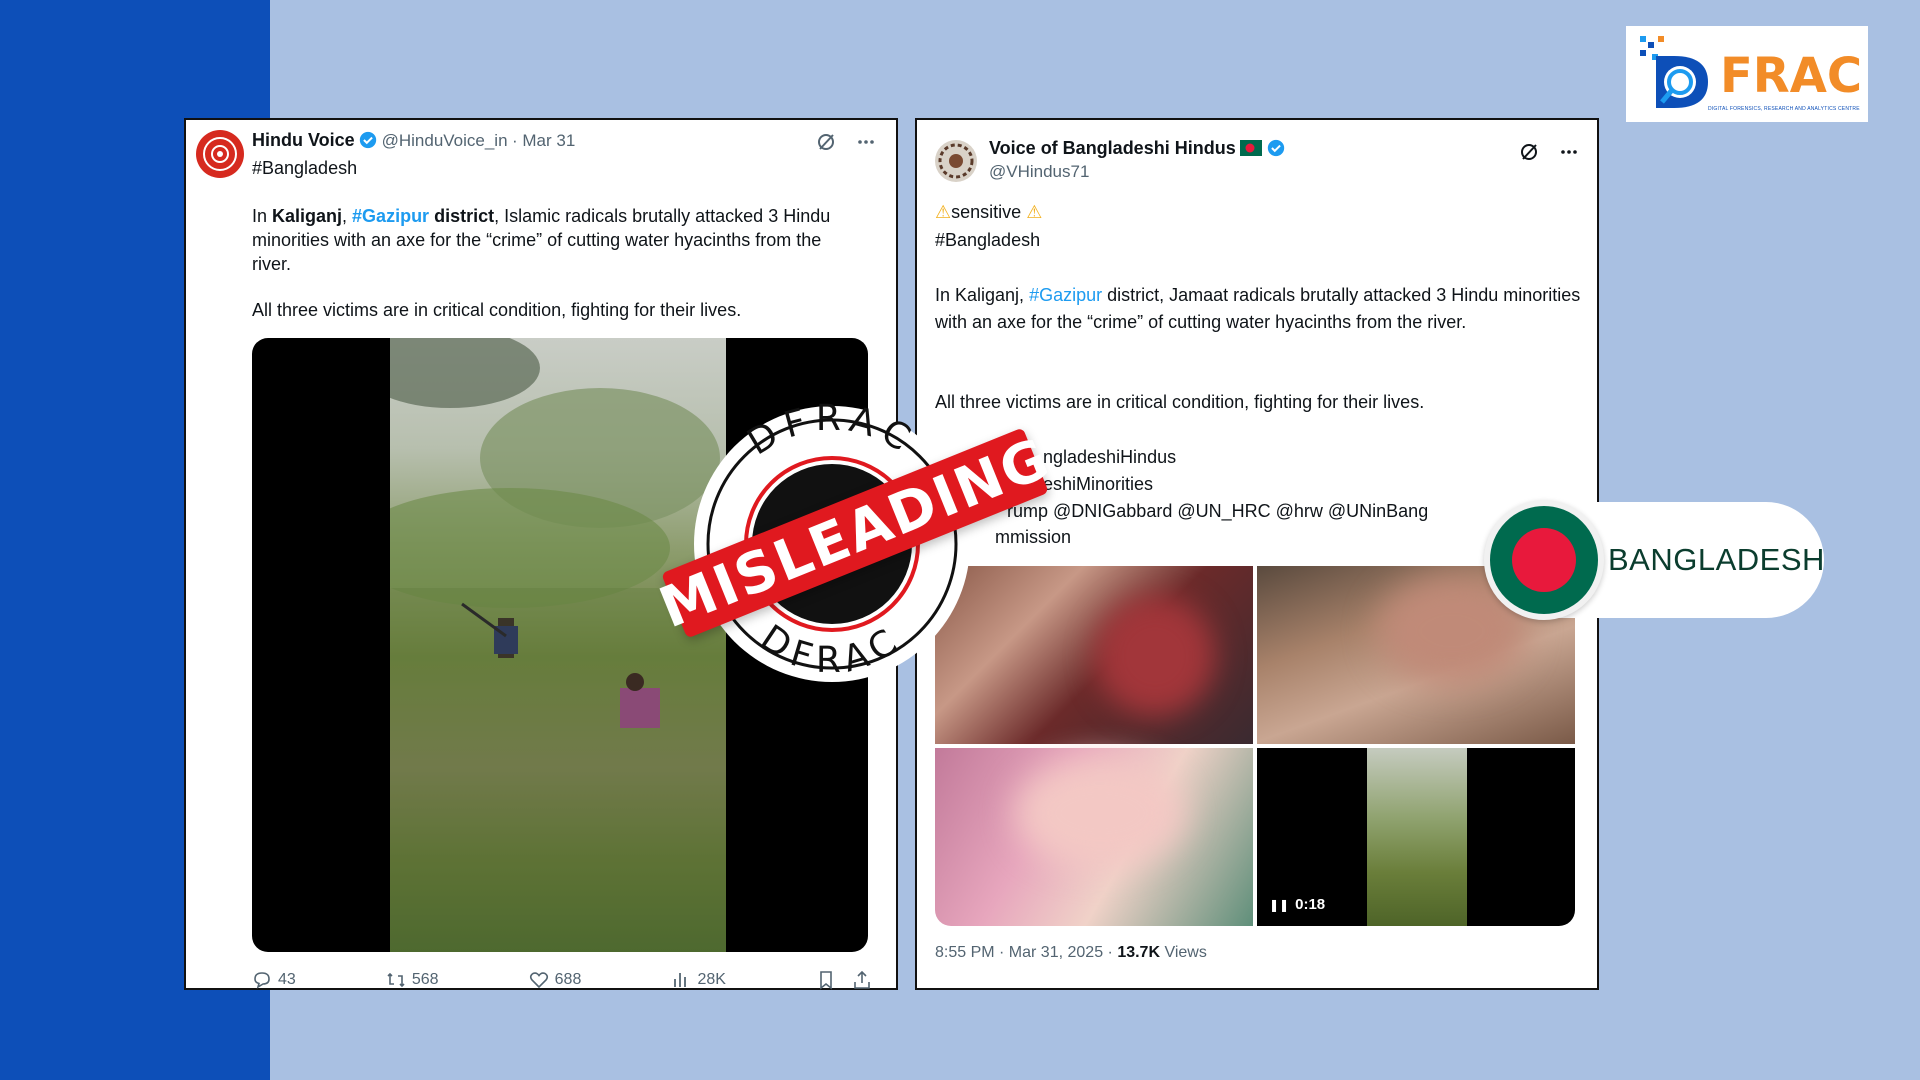  I want to click on flag-red-disc, so click(1544, 560).